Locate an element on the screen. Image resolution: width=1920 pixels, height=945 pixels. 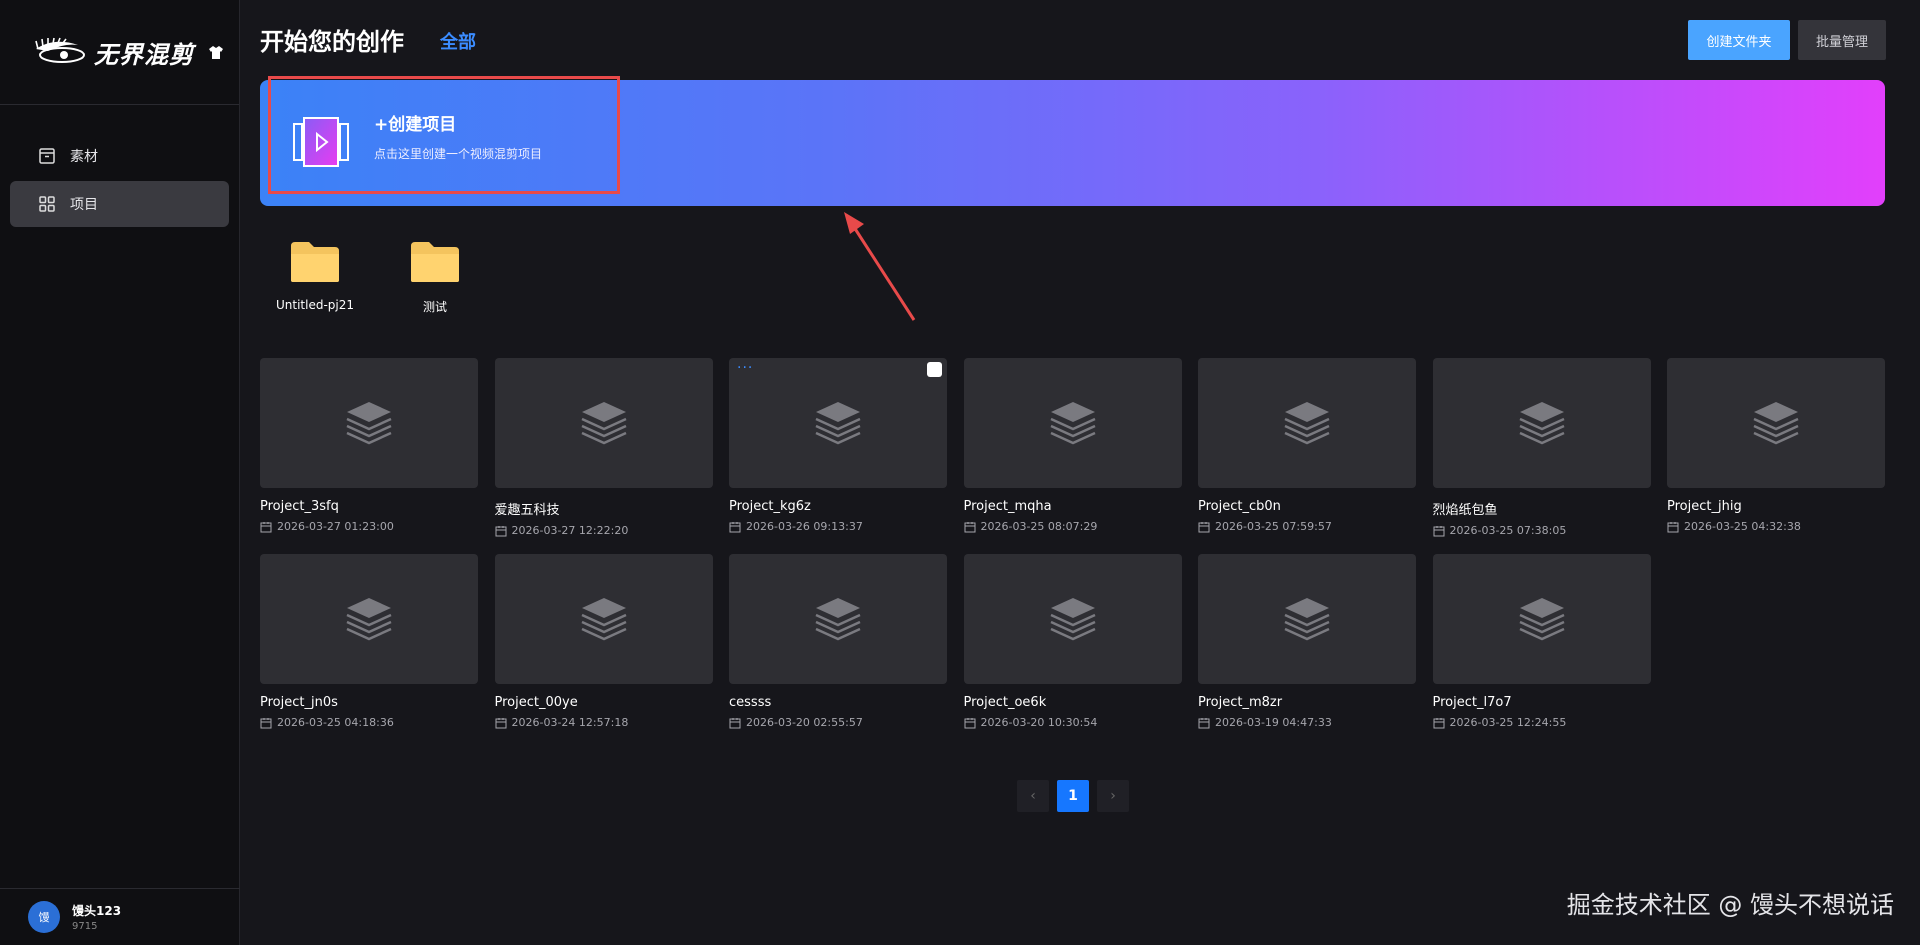
select-checkbox is located at coordinates (934, 369).